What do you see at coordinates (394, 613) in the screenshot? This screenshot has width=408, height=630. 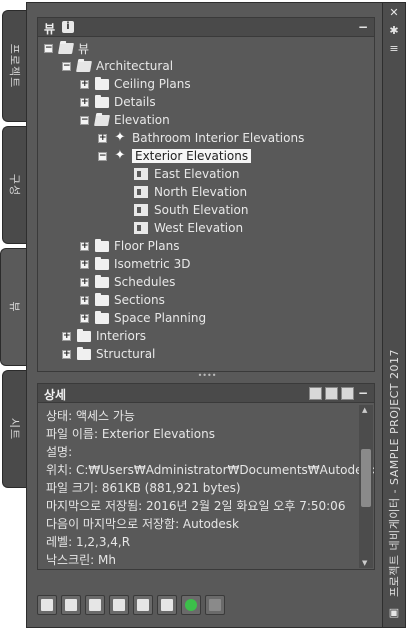 I see `palette-settings-icon: ▣` at bounding box center [394, 613].